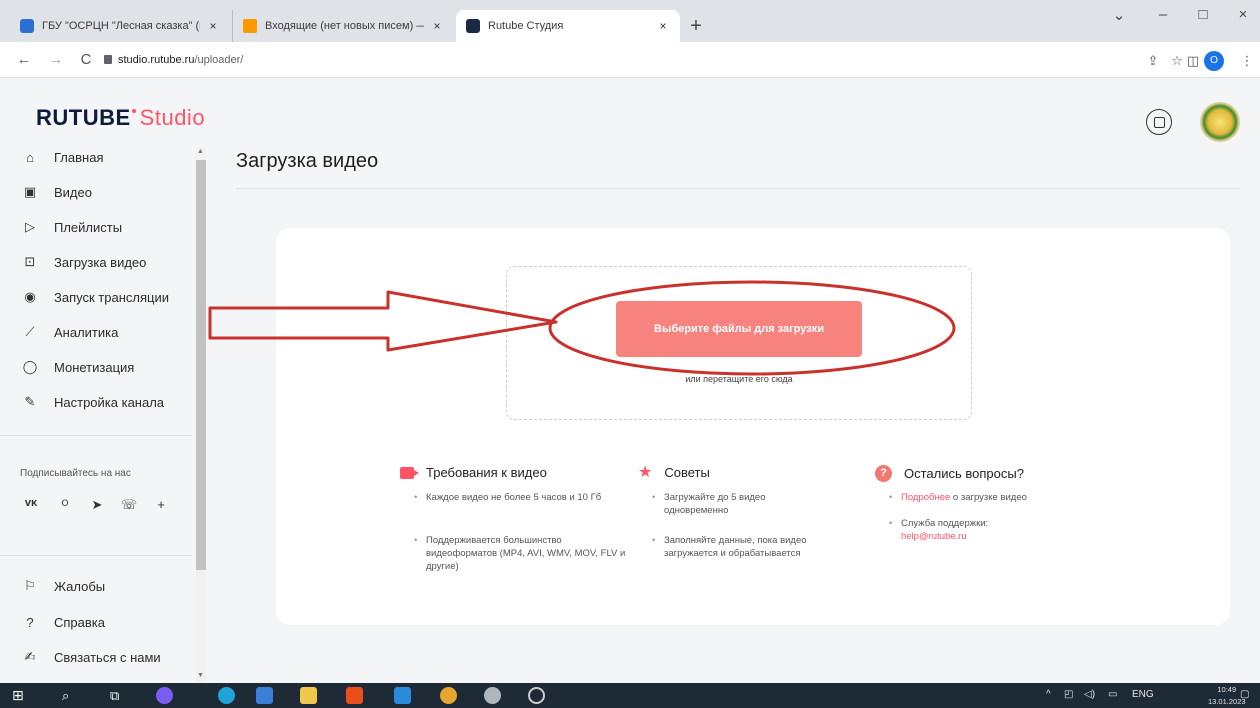  What do you see at coordinates (30, 296) in the screenshot?
I see `broadcast-icon: ◉` at bounding box center [30, 296].